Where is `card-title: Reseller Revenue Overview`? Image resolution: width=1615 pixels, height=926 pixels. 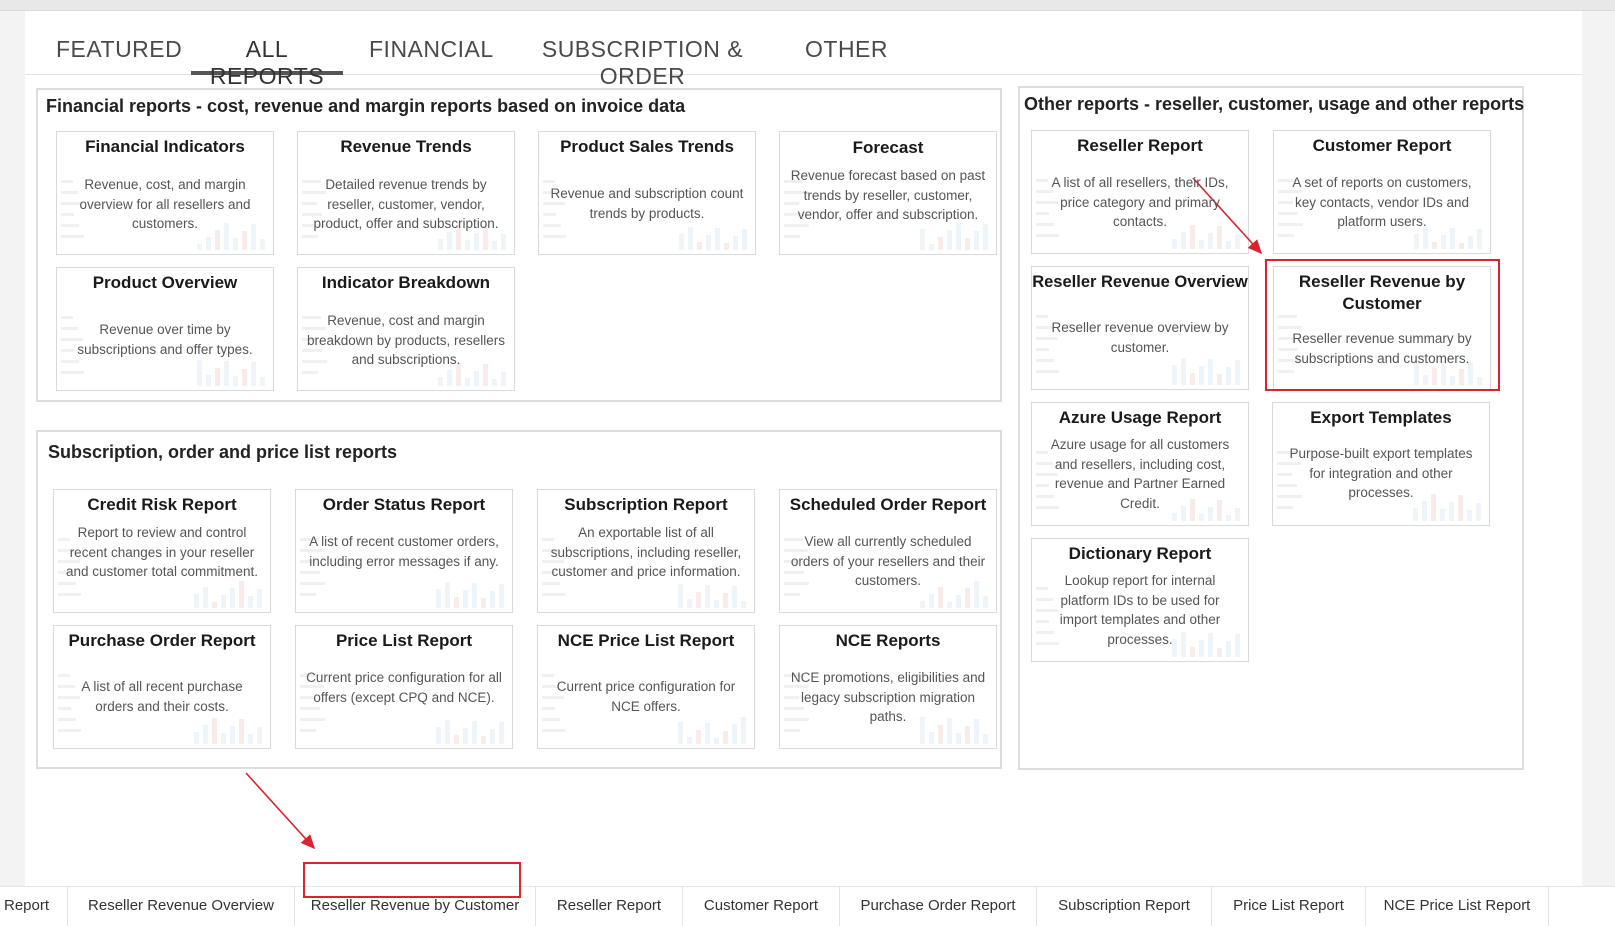 card-title: Reseller Revenue Overview is located at coordinates (1140, 282).